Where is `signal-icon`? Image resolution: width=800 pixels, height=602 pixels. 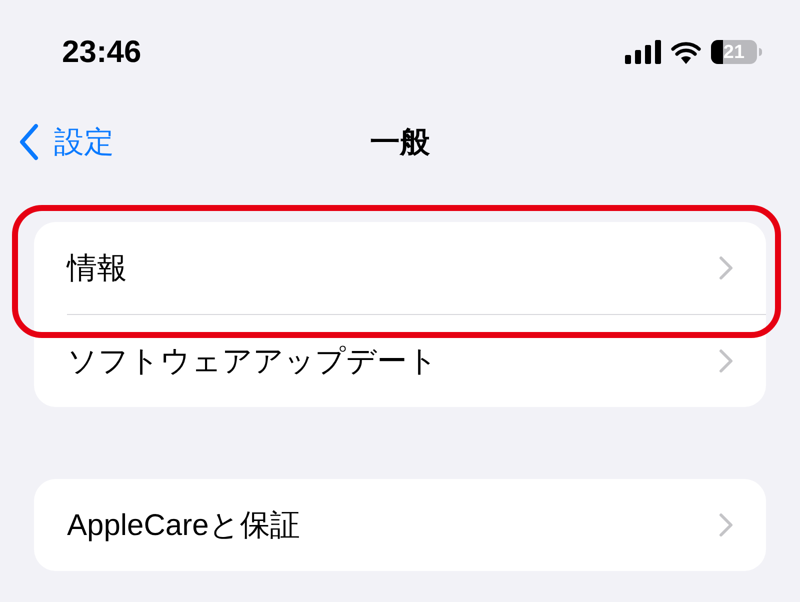
signal-icon is located at coordinates (643, 52).